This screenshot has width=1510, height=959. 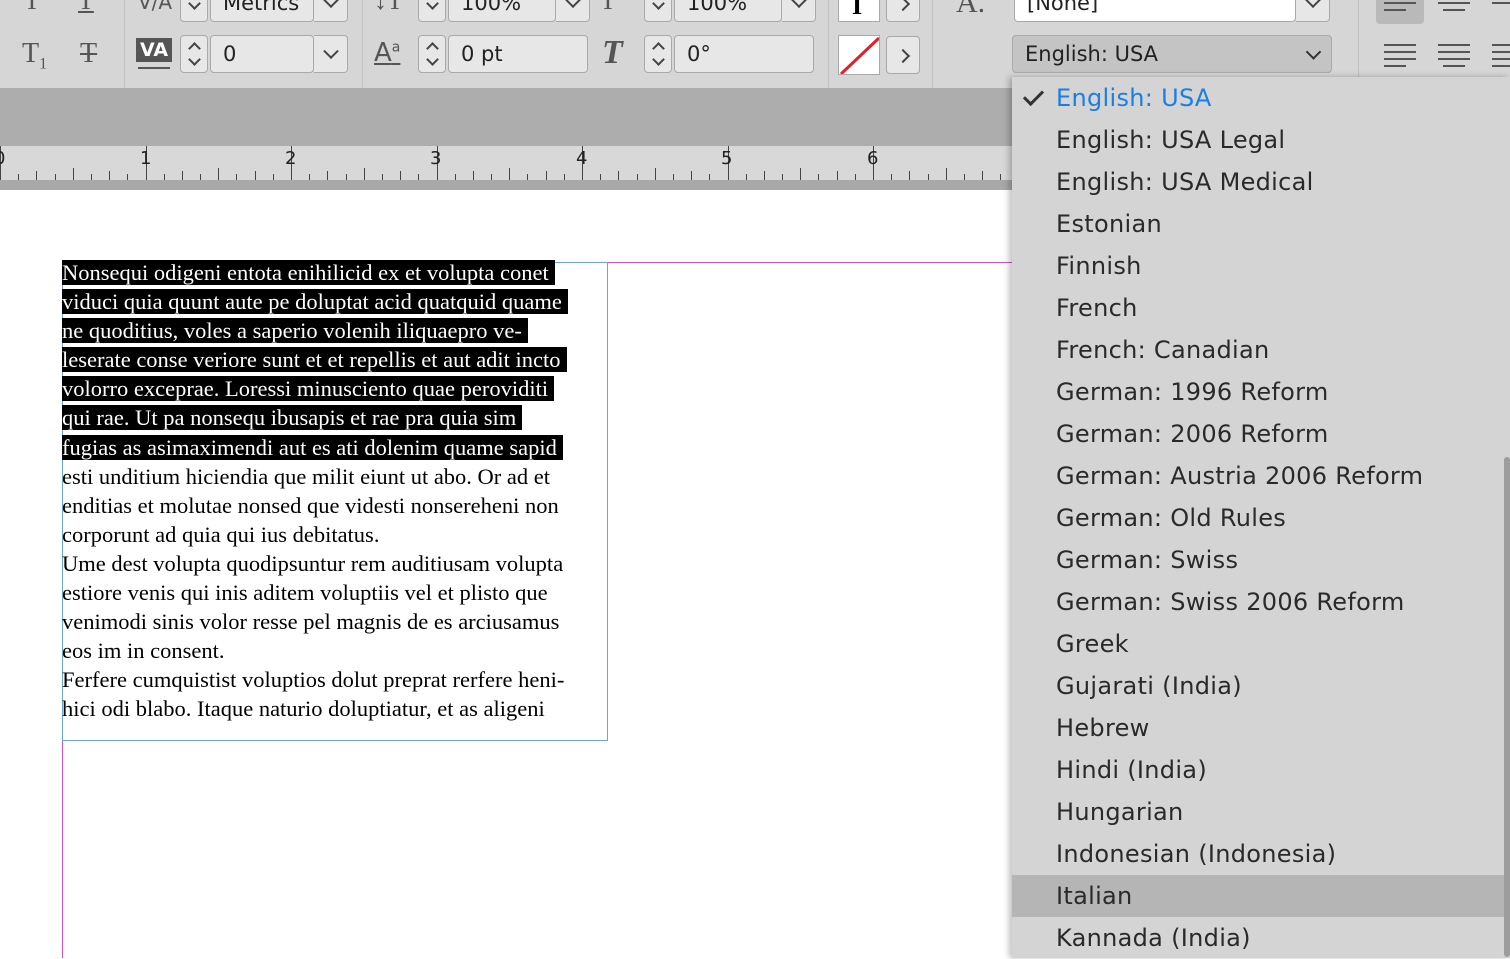 I want to click on language-option: Hungarian, so click(x=1261, y=812).